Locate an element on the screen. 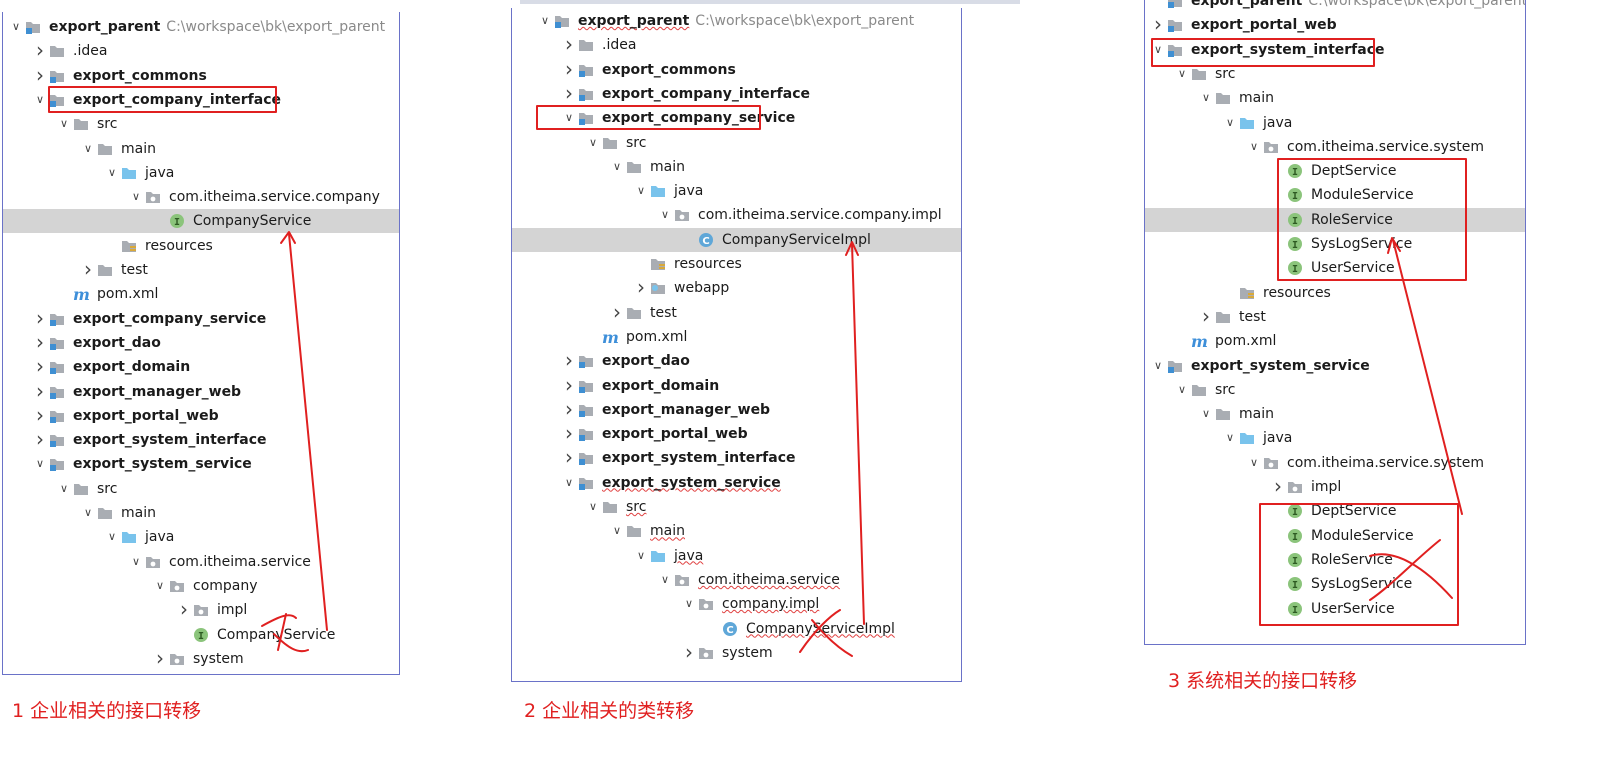 The width and height of the screenshot is (1614, 757). move-arrow-system-interfaces is located at coordinates (1427, 377).